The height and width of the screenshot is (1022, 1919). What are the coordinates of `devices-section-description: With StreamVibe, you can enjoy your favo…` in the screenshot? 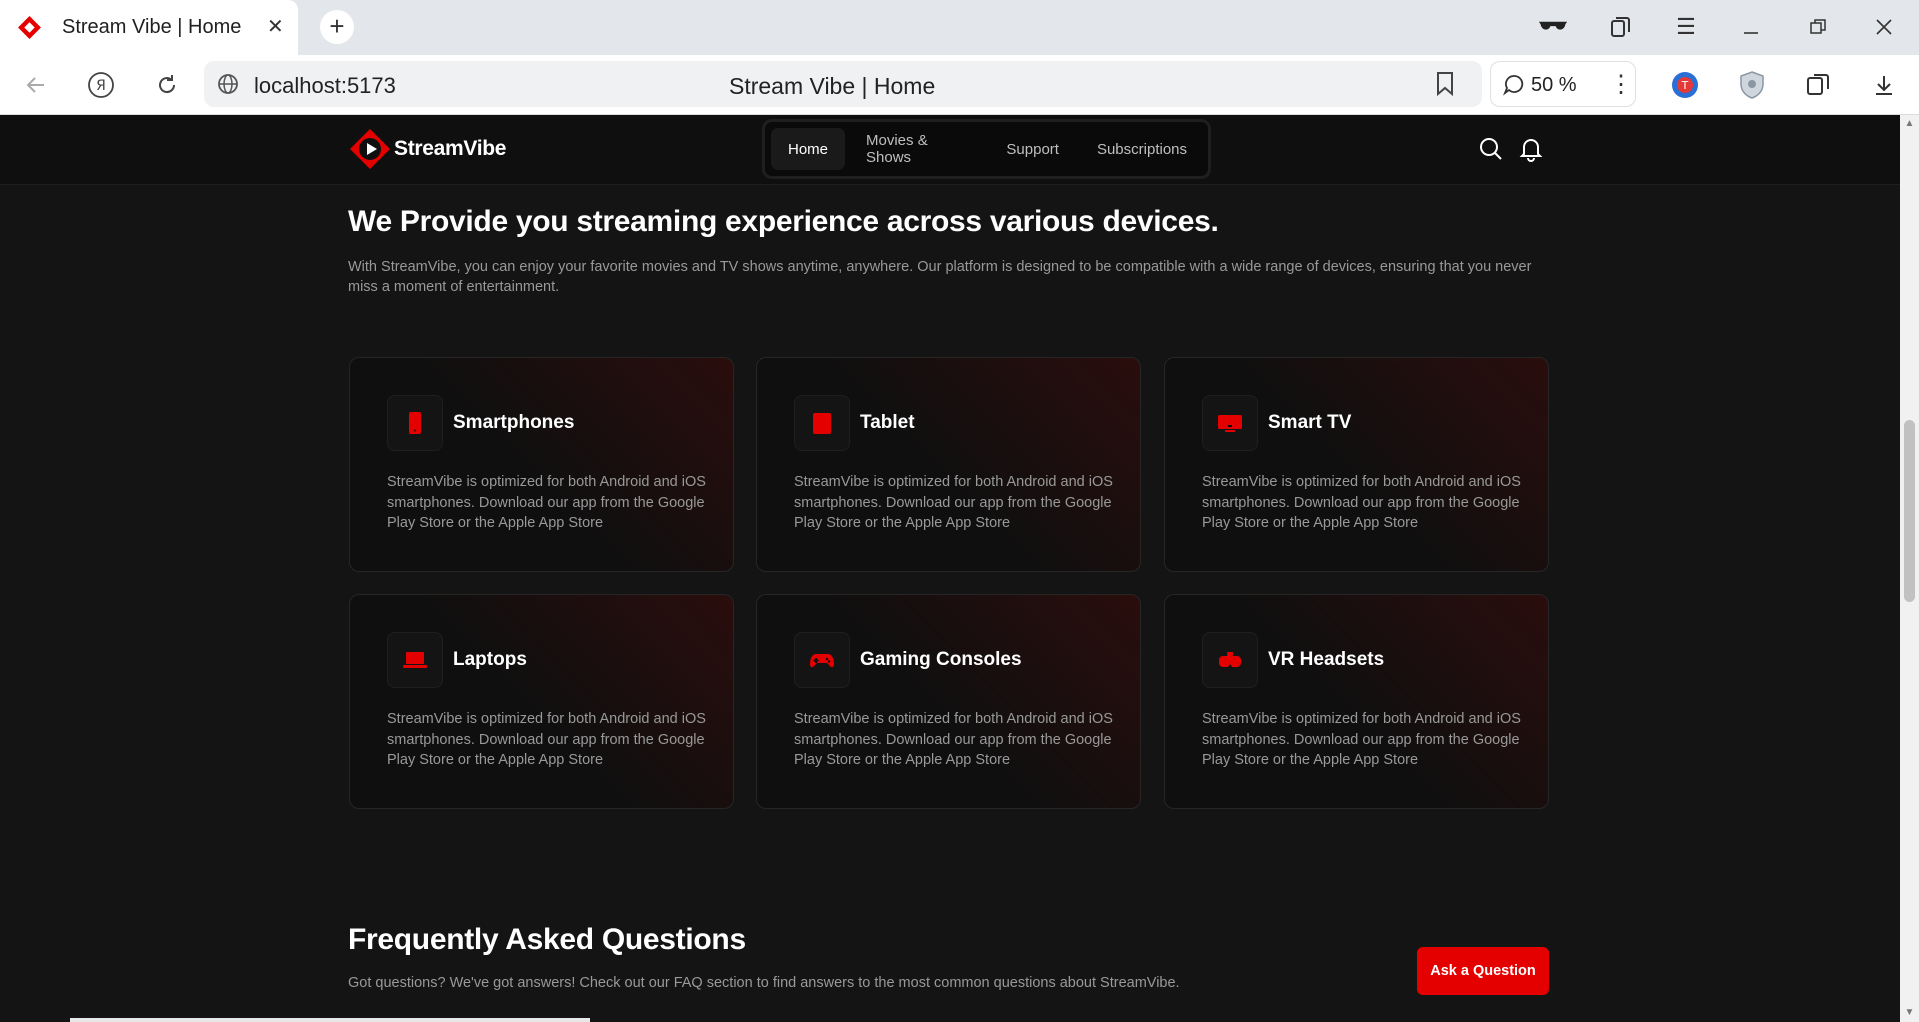 It's located at (940, 277).